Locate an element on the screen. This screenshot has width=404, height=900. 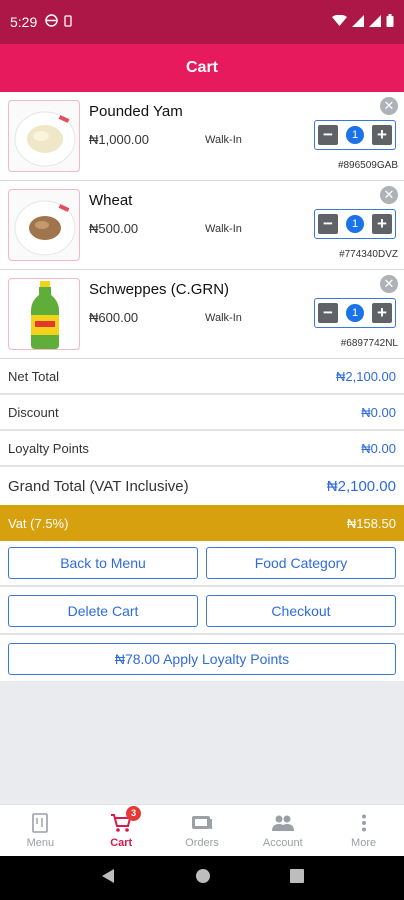
back-icon is located at coordinates (108, 878).